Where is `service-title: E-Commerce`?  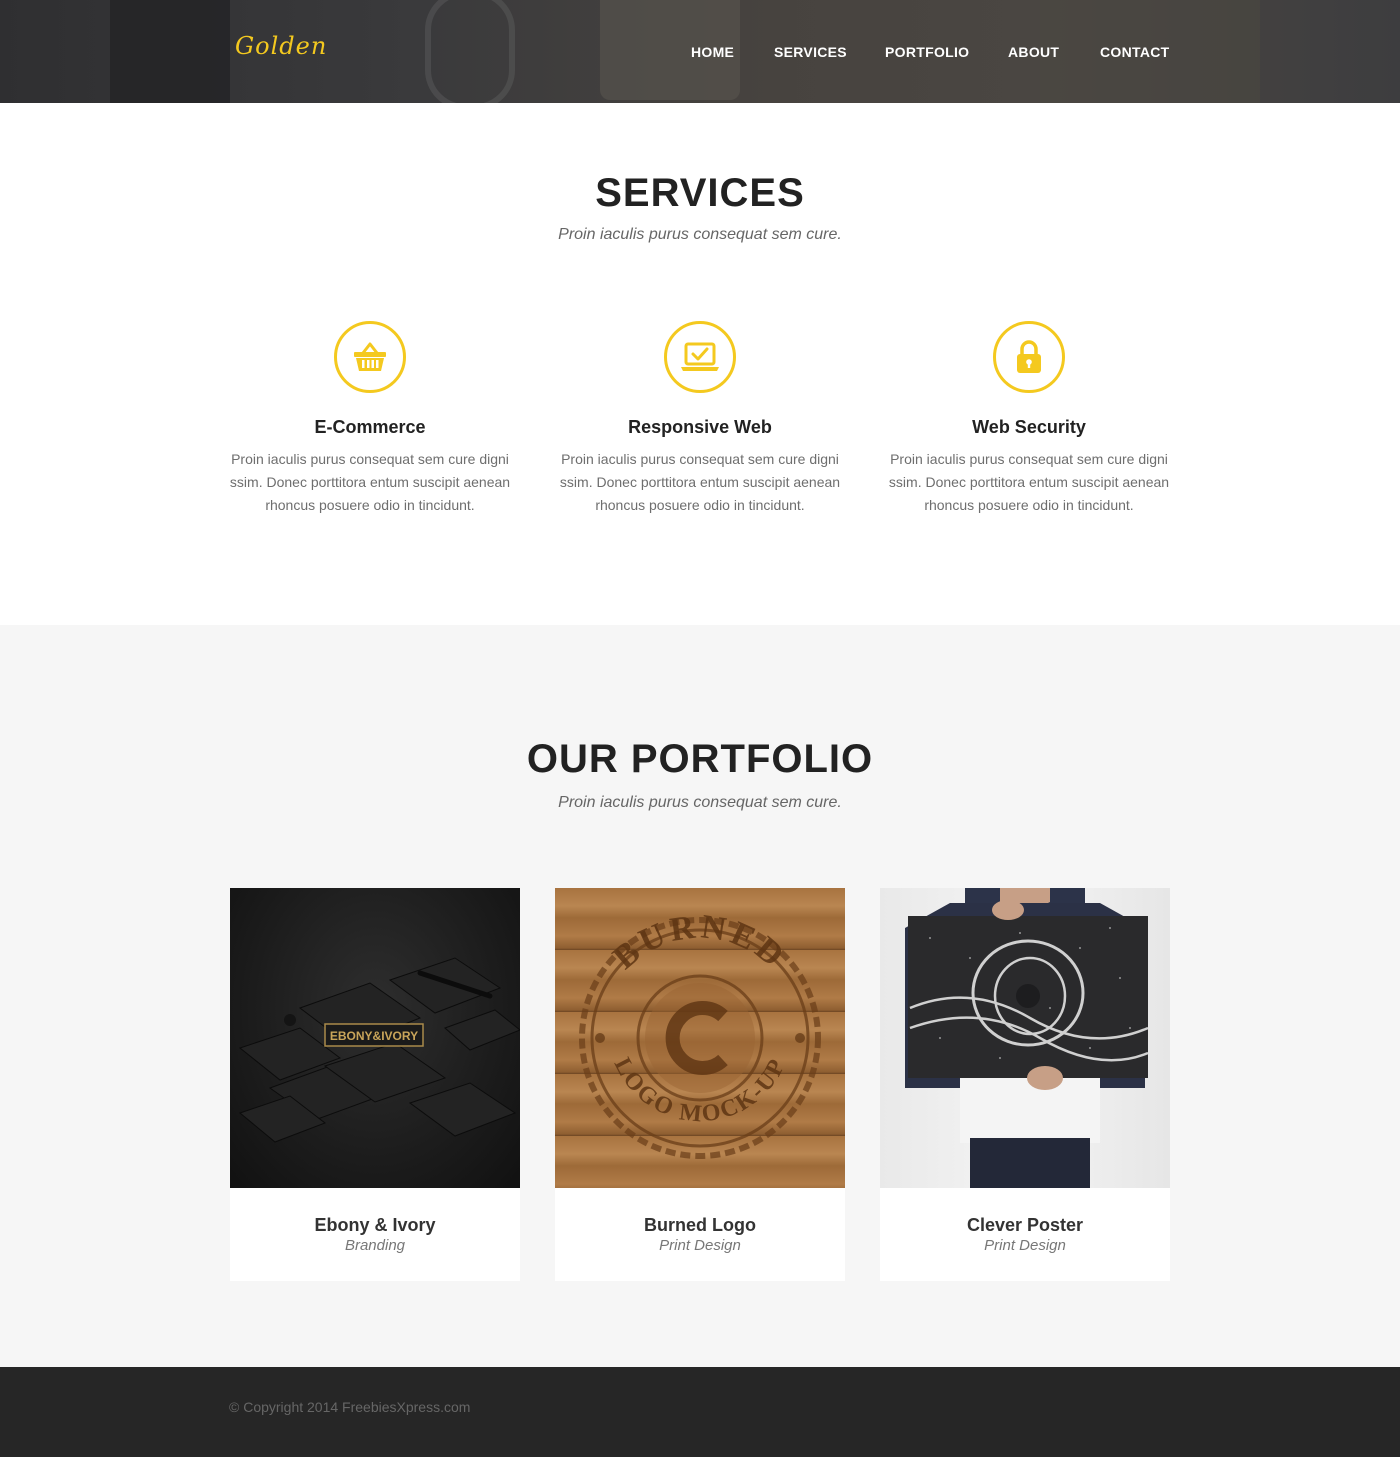 service-title: E-Commerce is located at coordinates (370, 427).